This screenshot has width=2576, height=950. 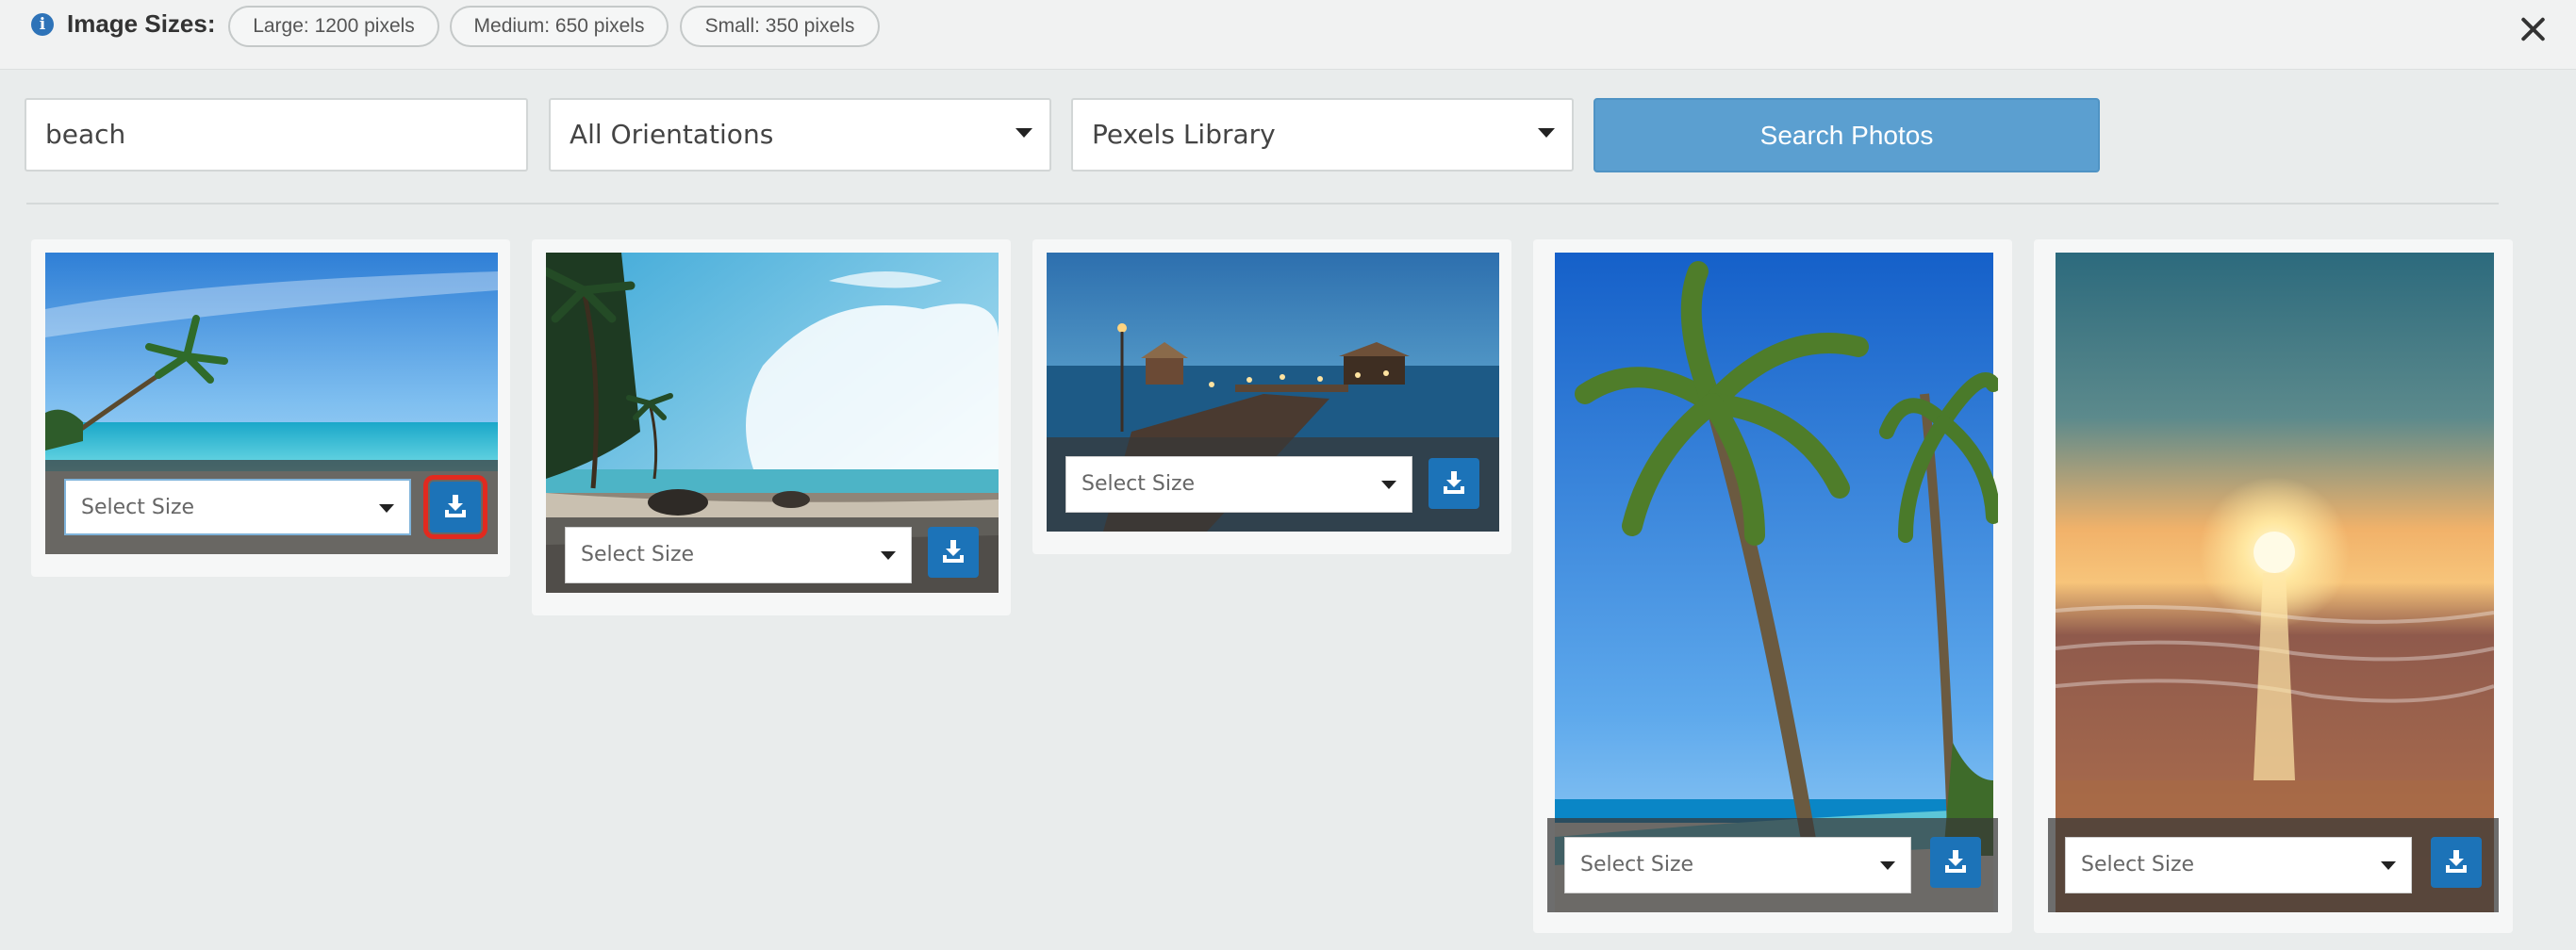 What do you see at coordinates (1776, 583) in the screenshot?
I see `palm-photo` at bounding box center [1776, 583].